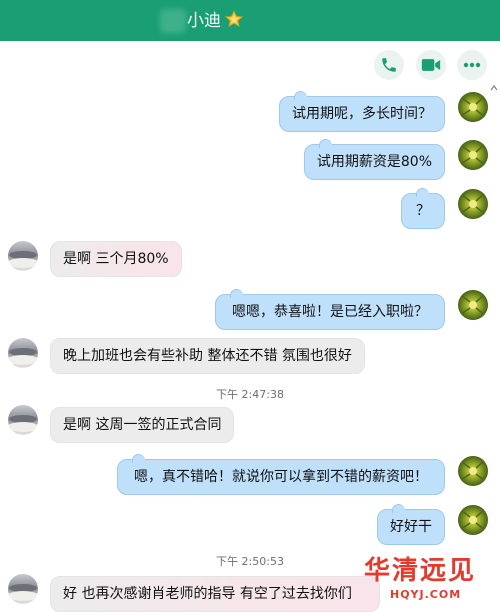  I want to click on message-bubble-sent: 试用期呢，多长时间？, so click(362, 111).